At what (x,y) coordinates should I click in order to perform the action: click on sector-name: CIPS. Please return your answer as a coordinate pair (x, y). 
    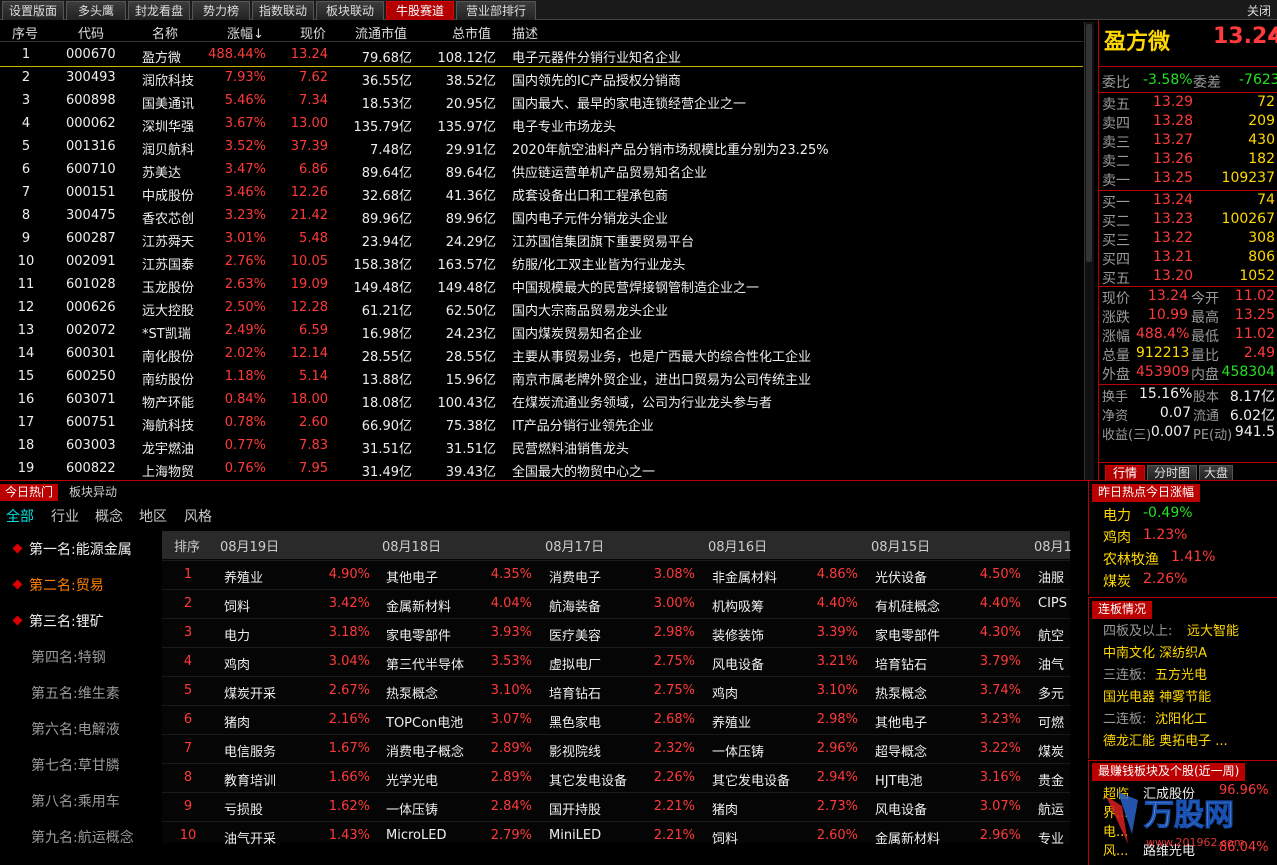
    Looking at the image, I should click on (1056, 603).